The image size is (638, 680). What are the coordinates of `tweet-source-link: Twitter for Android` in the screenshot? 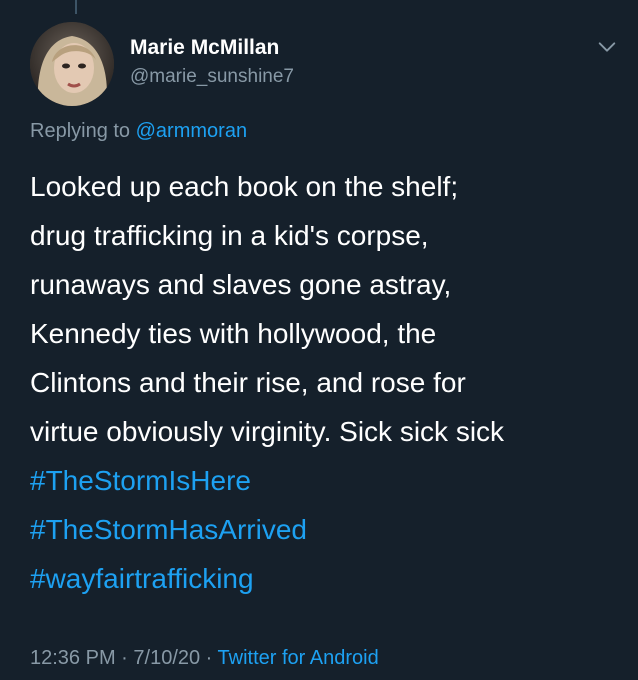 It's located at (298, 658).